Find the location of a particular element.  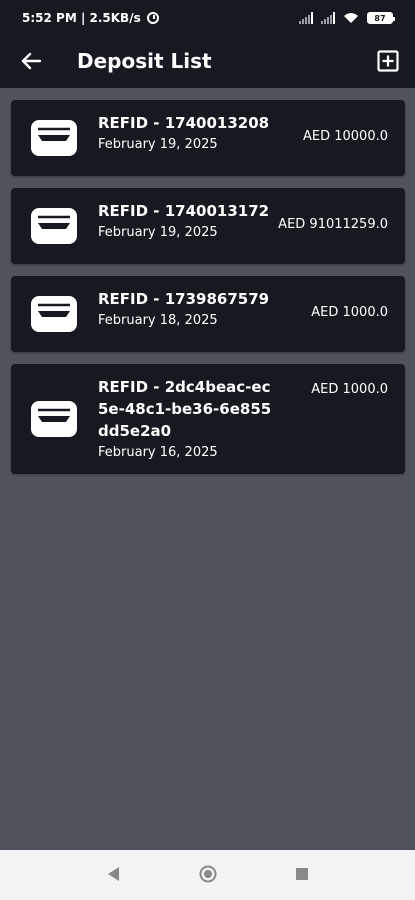

back-button is located at coordinates (31, 61).